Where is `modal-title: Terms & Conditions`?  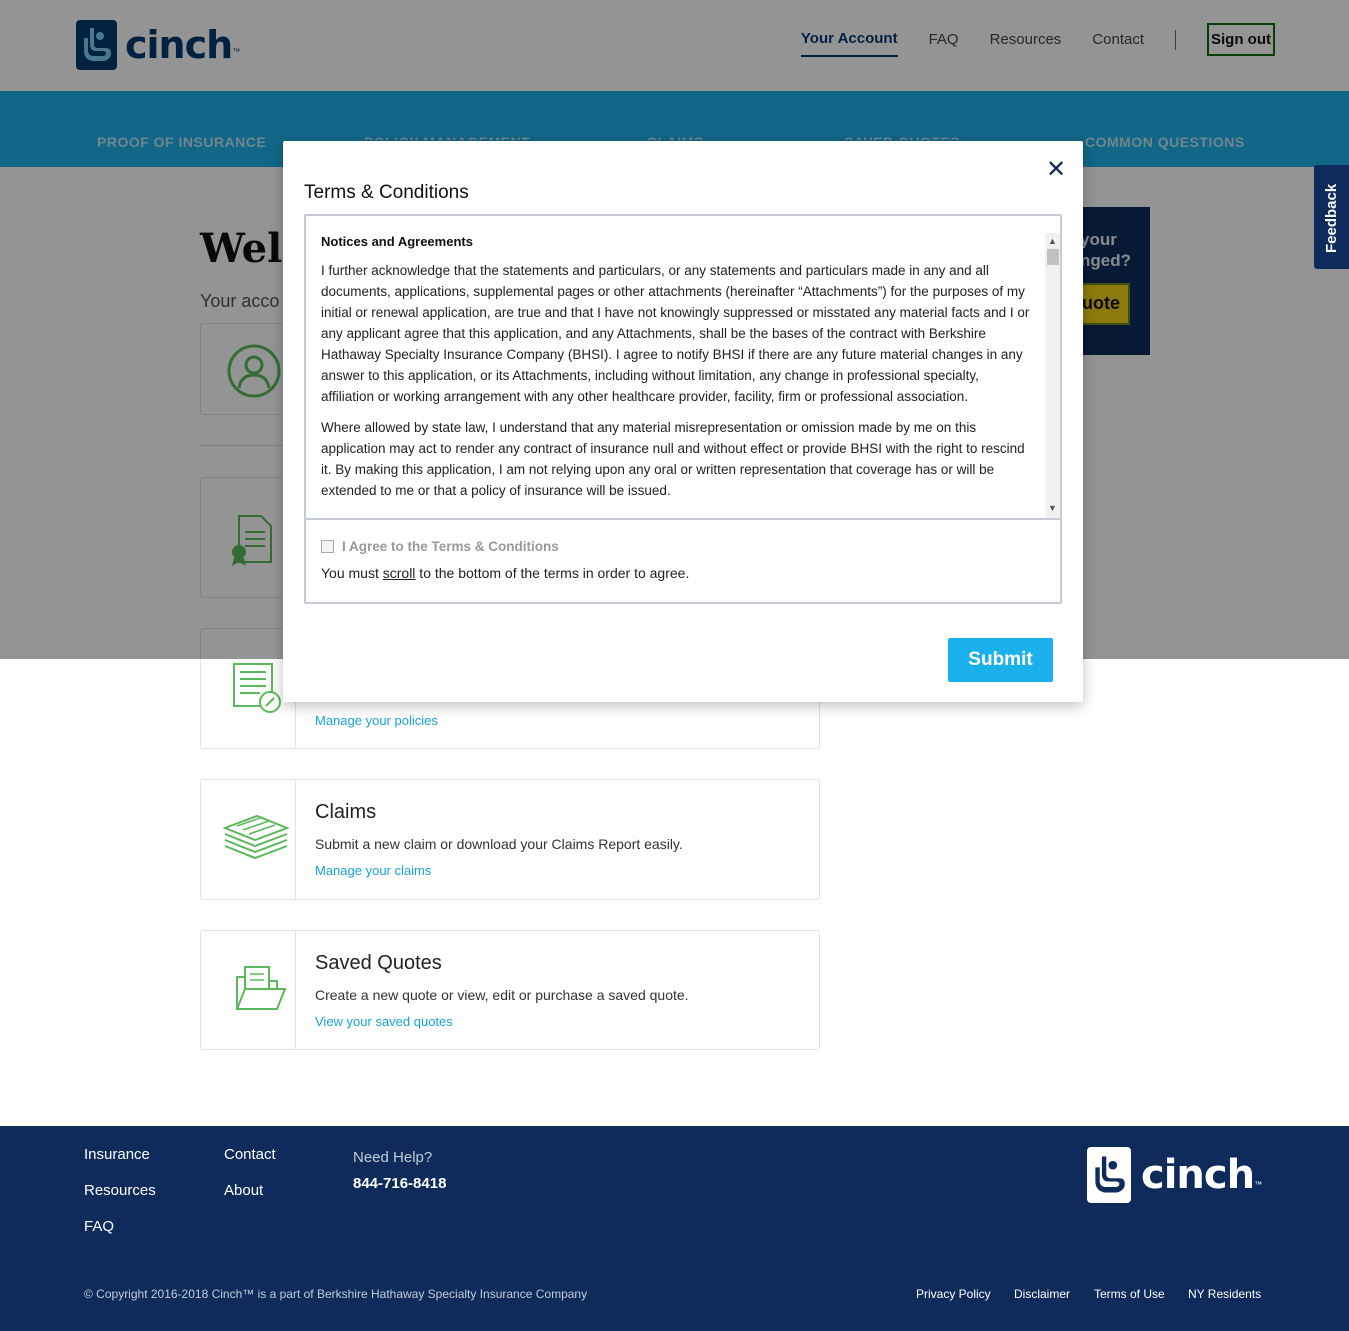
modal-title: Terms & Conditions is located at coordinates (386, 192).